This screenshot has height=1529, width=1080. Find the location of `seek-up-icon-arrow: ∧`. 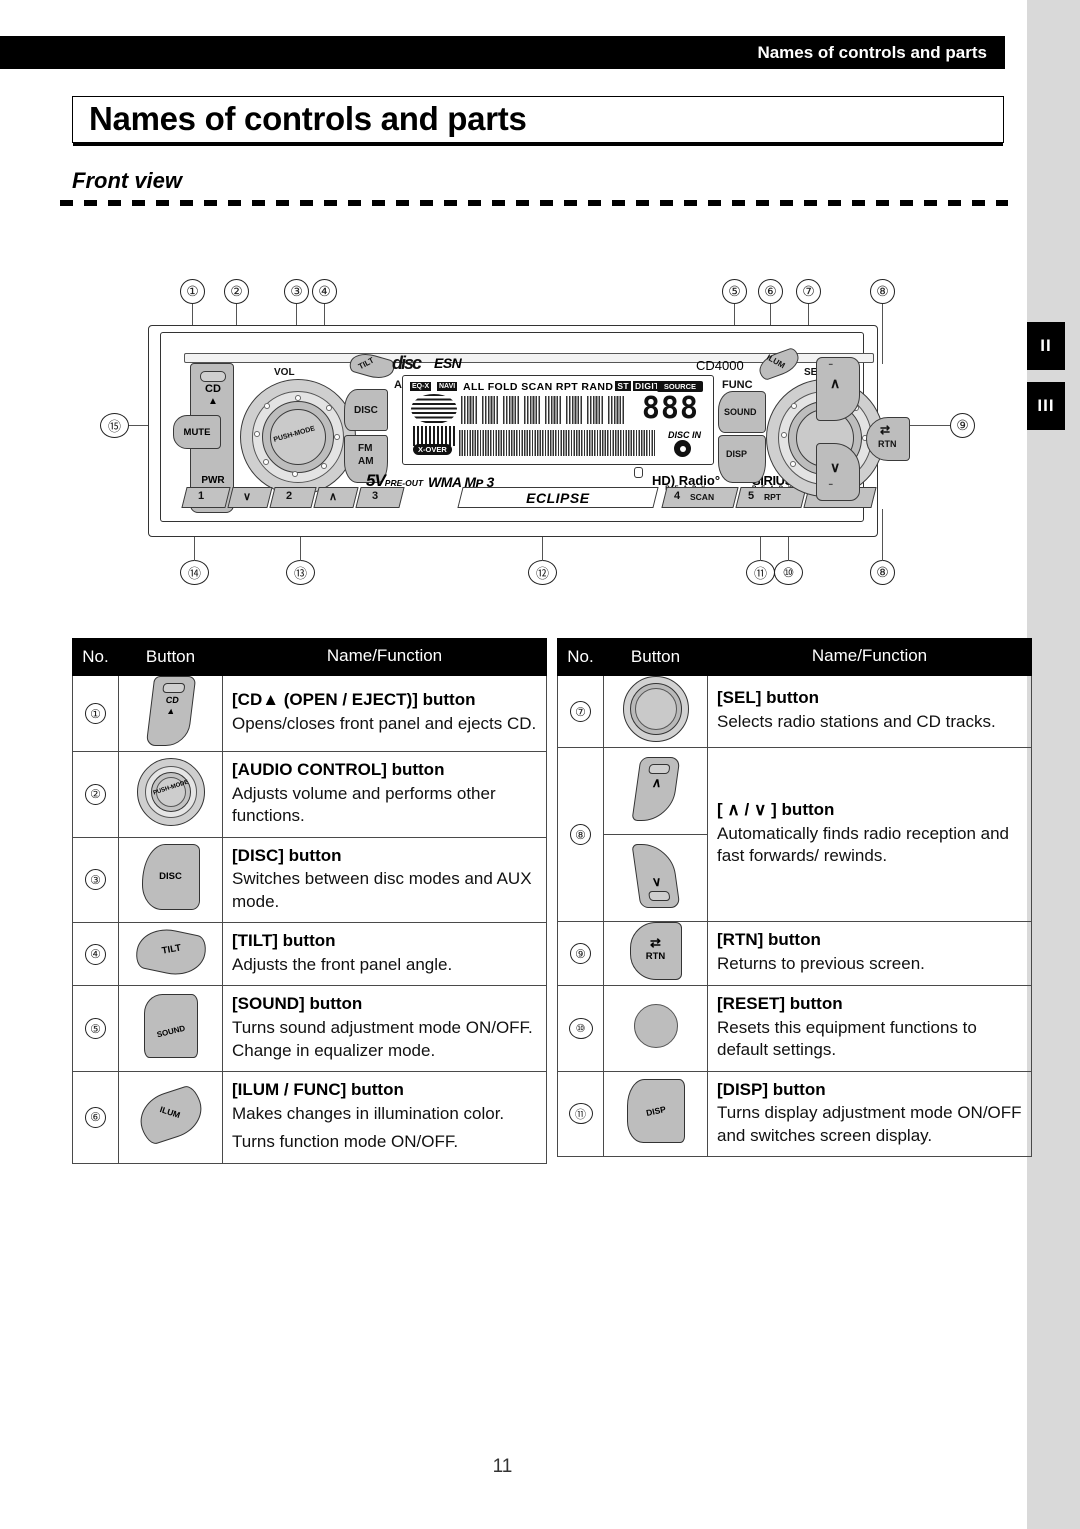

seek-up-icon-arrow: ∧ is located at coordinates (656, 782).